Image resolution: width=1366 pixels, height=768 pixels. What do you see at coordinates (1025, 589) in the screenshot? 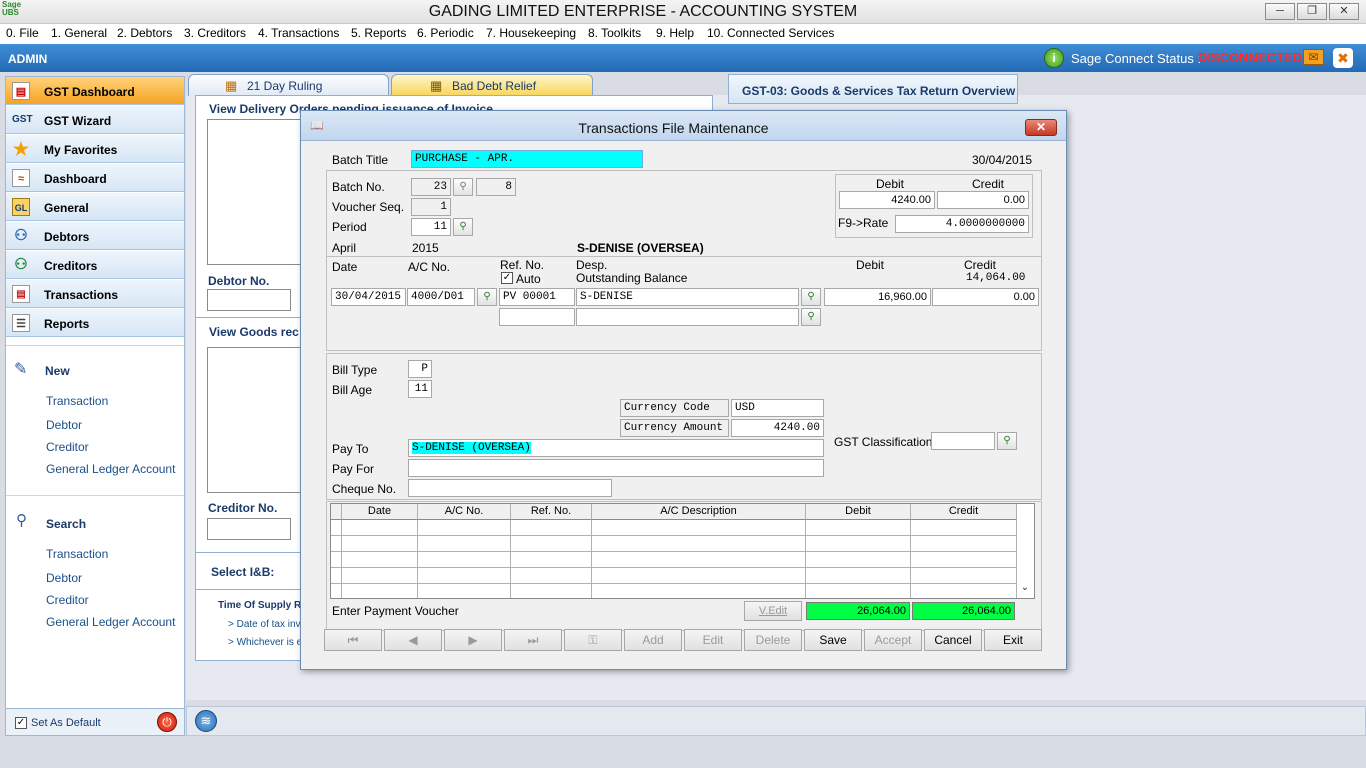
I see `chevron-down-icon: ⌄` at bounding box center [1025, 589].